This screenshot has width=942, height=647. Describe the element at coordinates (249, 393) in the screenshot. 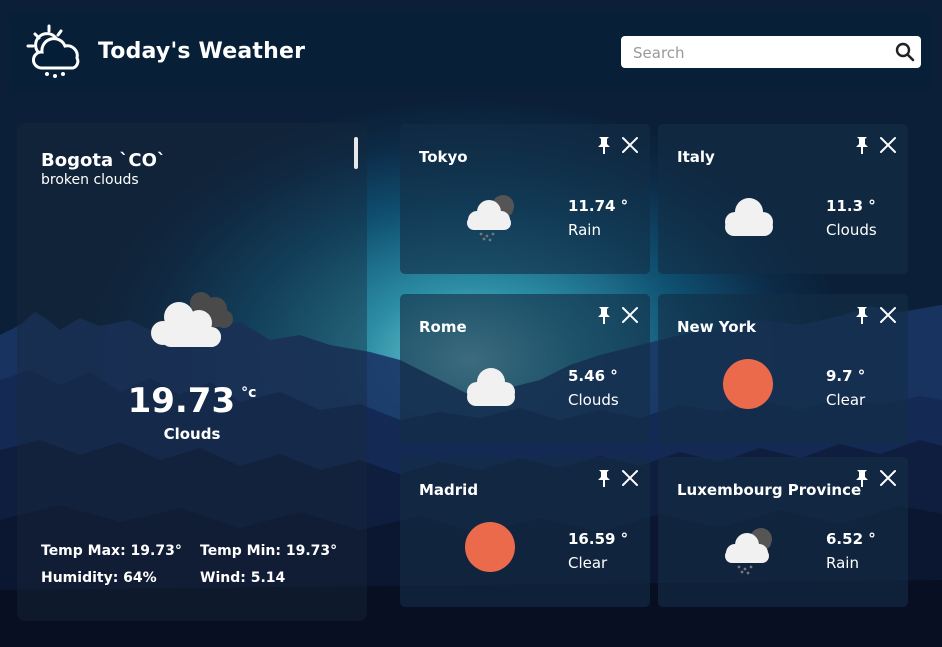

I see `temperature-unit: °c` at that location.